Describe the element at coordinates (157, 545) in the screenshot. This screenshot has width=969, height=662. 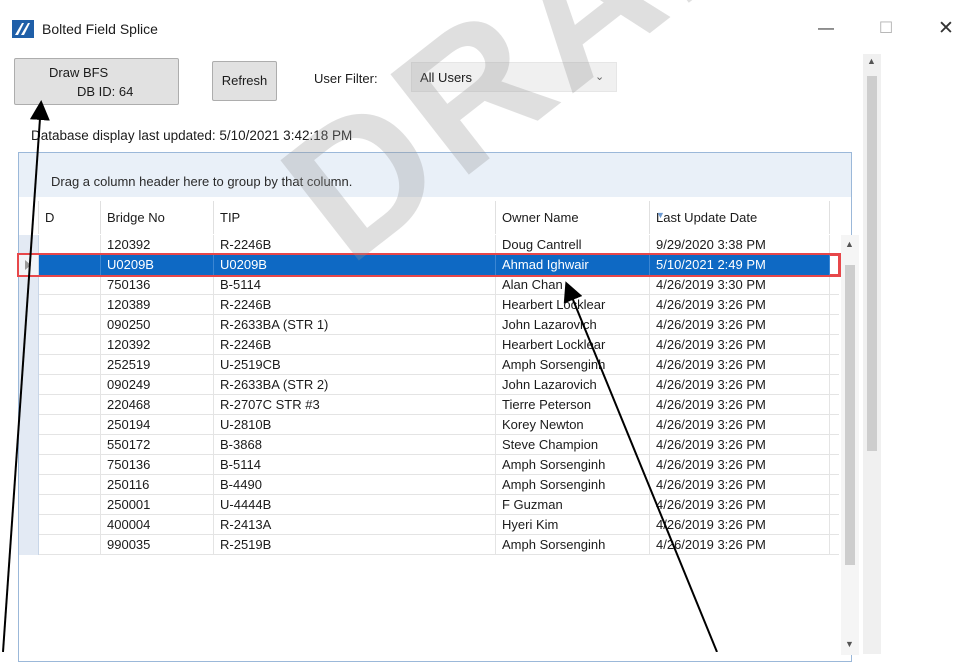
I see `cell-bridge-no: 990035` at that location.